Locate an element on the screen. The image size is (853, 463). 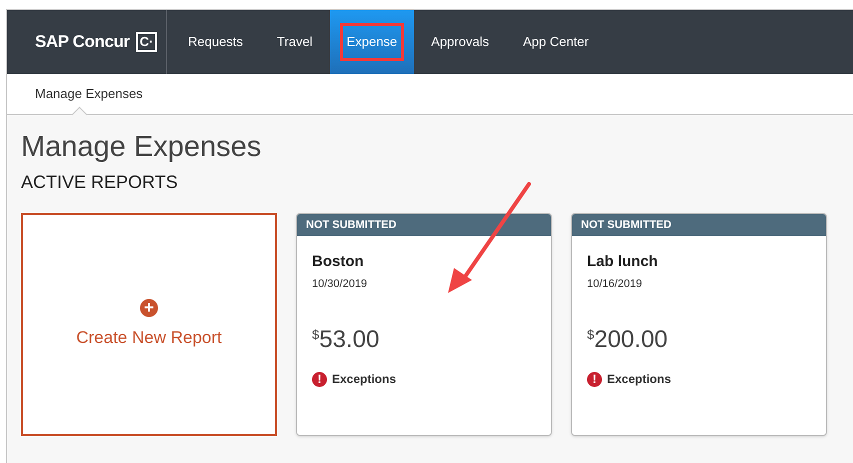
report-card: NOT SUBMITTED Lab lunch 10/16/2019 $200.00 ! Exceptions is located at coordinates (699, 324).